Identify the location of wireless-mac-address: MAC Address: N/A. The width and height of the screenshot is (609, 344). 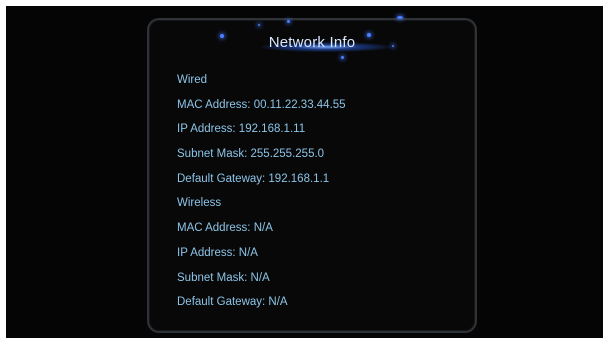
(225, 228).